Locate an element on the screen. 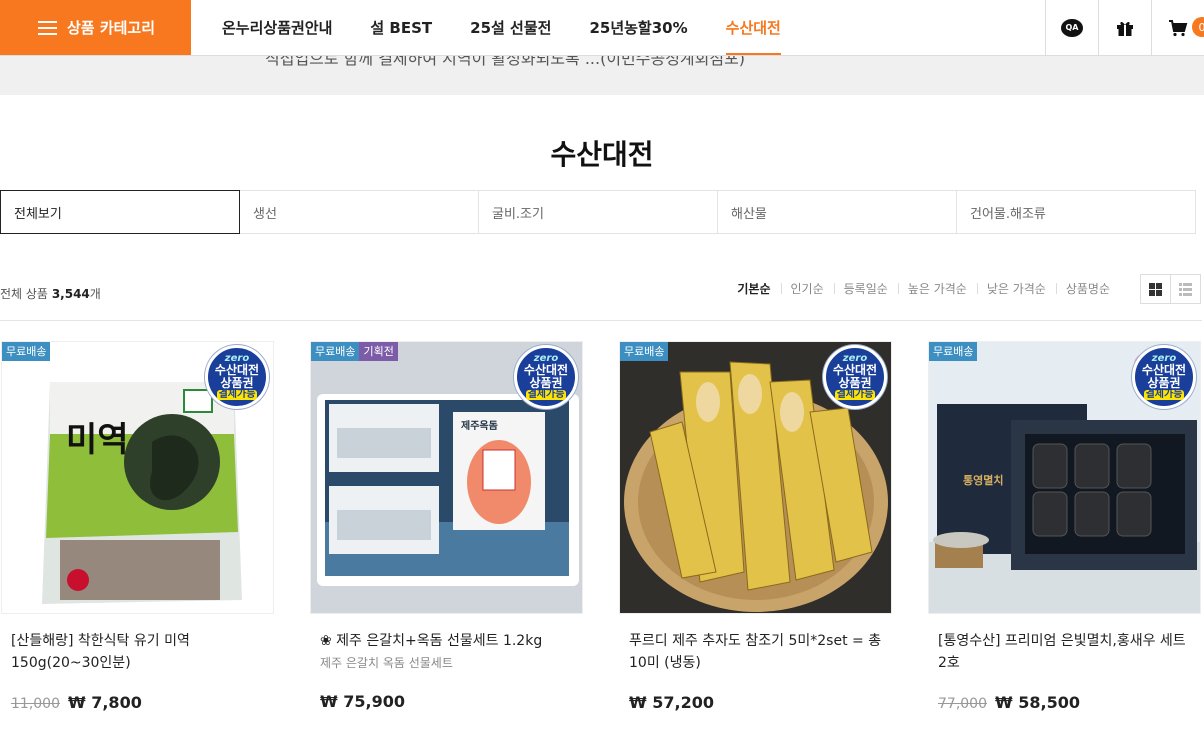 This screenshot has height=746, width=1204. cart-icon is located at coordinates (1178, 27).